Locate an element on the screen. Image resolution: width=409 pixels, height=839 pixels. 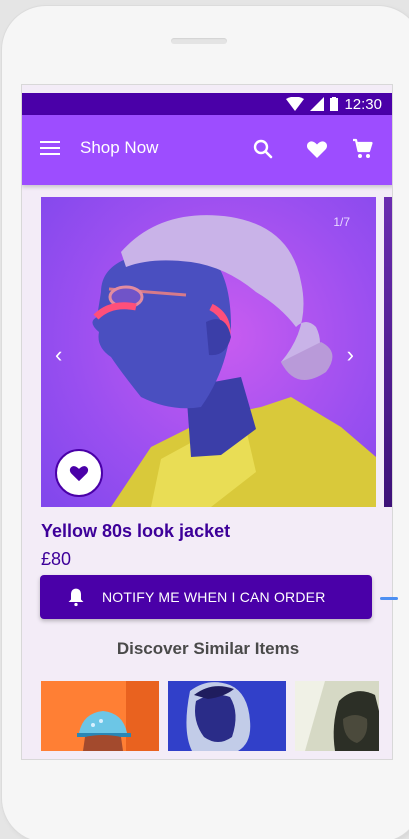
search-icon is located at coordinates (263, 149).